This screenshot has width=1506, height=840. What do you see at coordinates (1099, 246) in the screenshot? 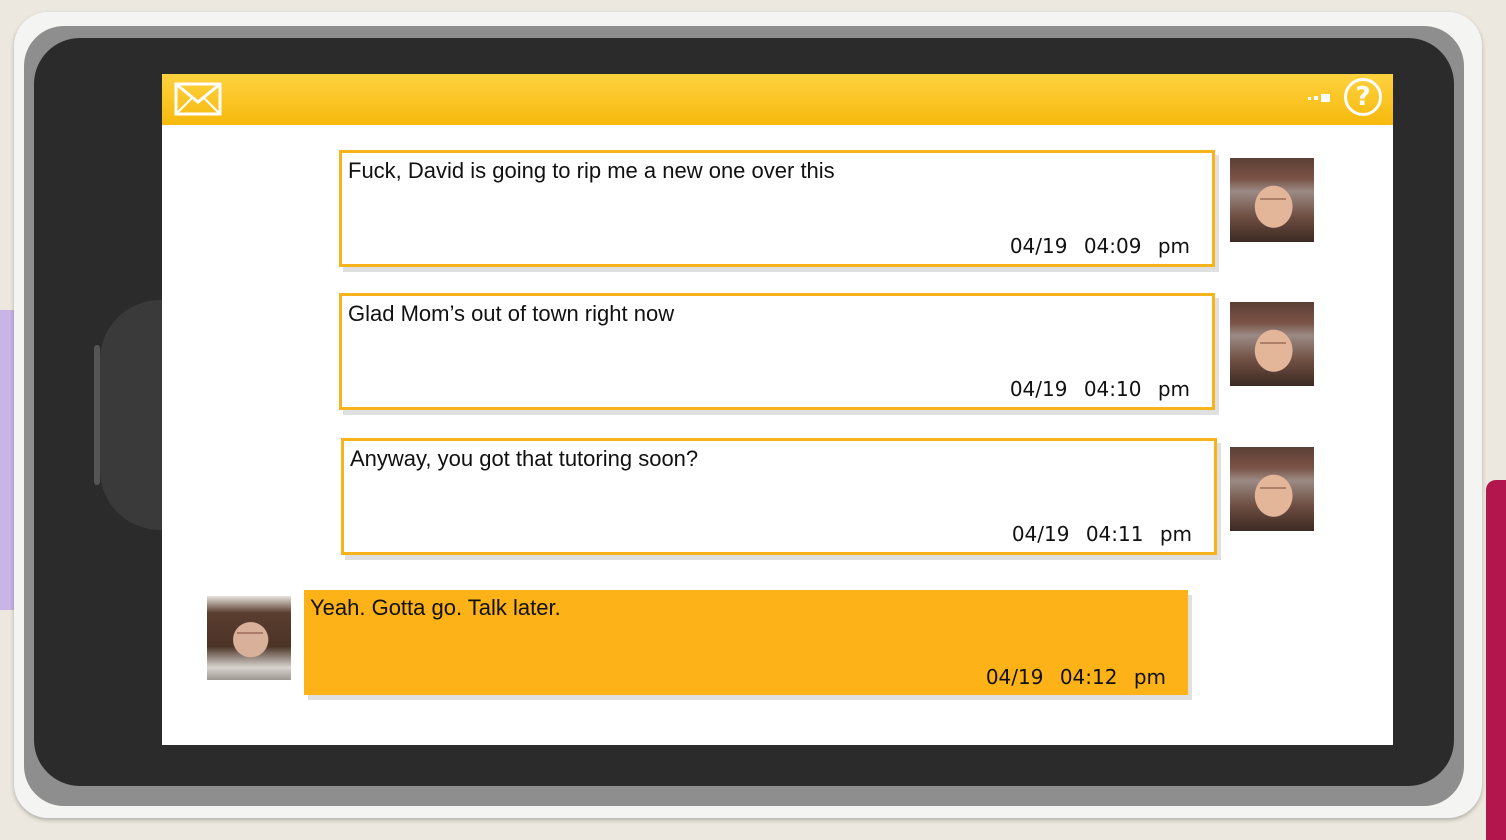
I see `message-timestamp: 04/19 04:09 pm` at bounding box center [1099, 246].